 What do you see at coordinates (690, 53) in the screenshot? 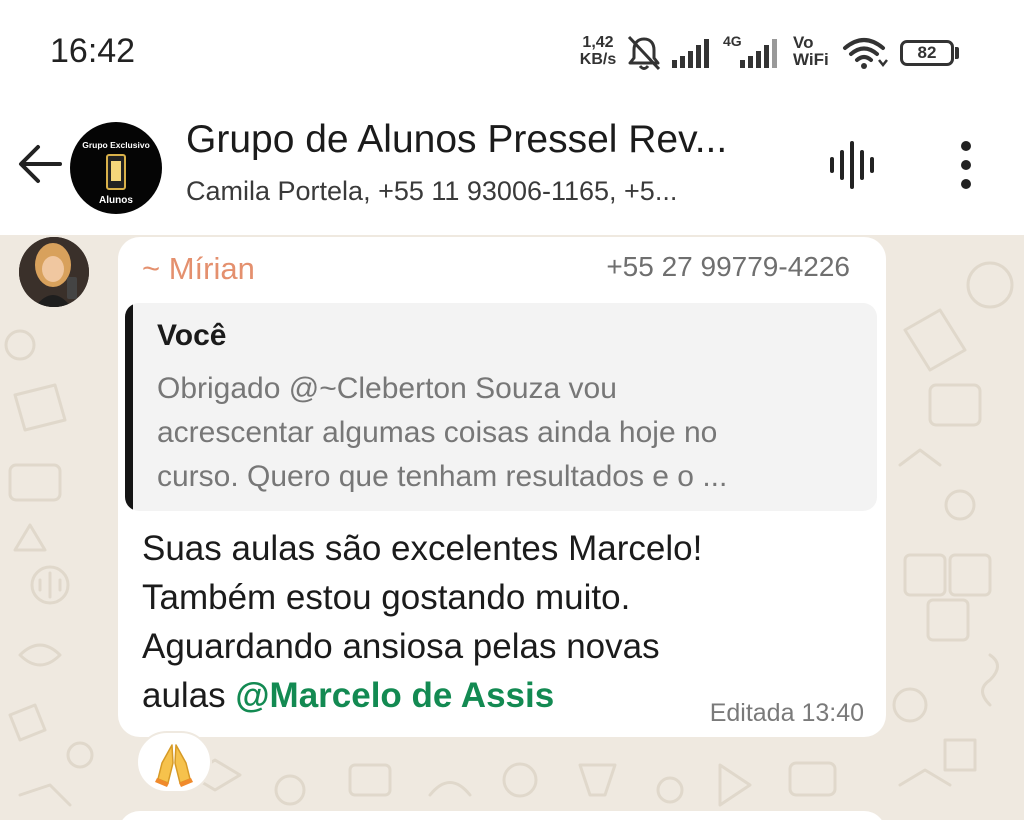
I see `signal-icon` at bounding box center [690, 53].